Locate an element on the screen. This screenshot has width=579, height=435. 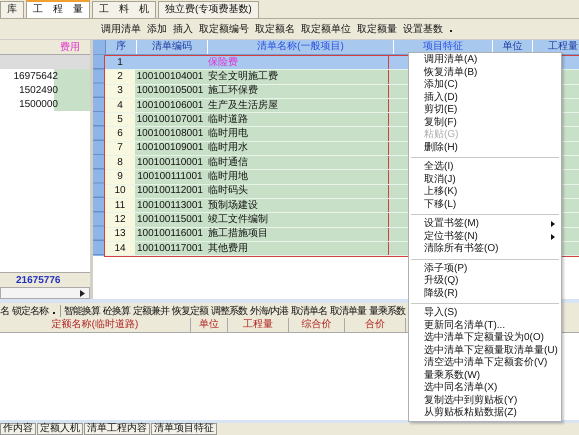
tab: 清单项目特征 is located at coordinates (184, 429).